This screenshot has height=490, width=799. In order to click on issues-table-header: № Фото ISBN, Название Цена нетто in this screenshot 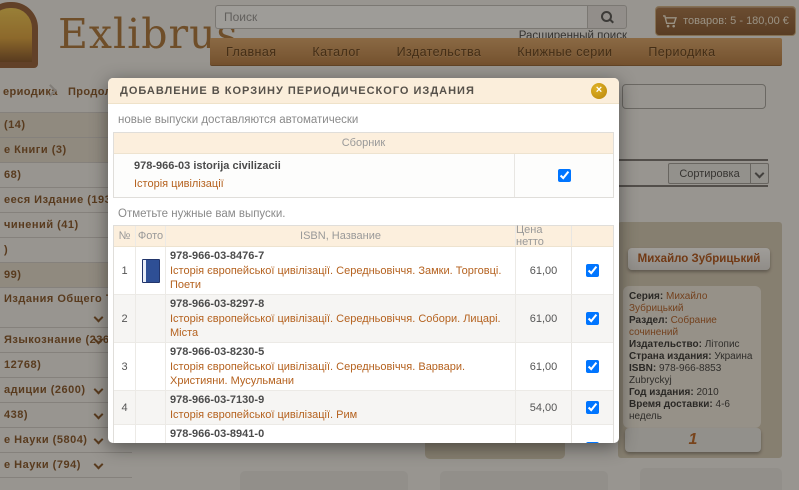, I will do `click(363, 236)`.